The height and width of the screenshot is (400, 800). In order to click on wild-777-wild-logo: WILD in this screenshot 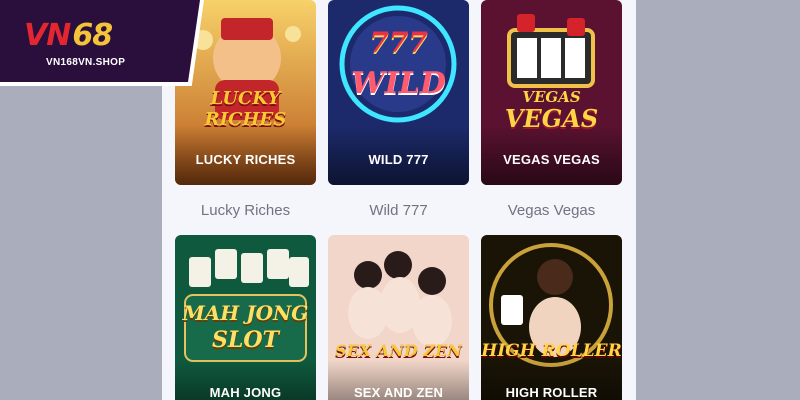, I will do `click(398, 83)`.